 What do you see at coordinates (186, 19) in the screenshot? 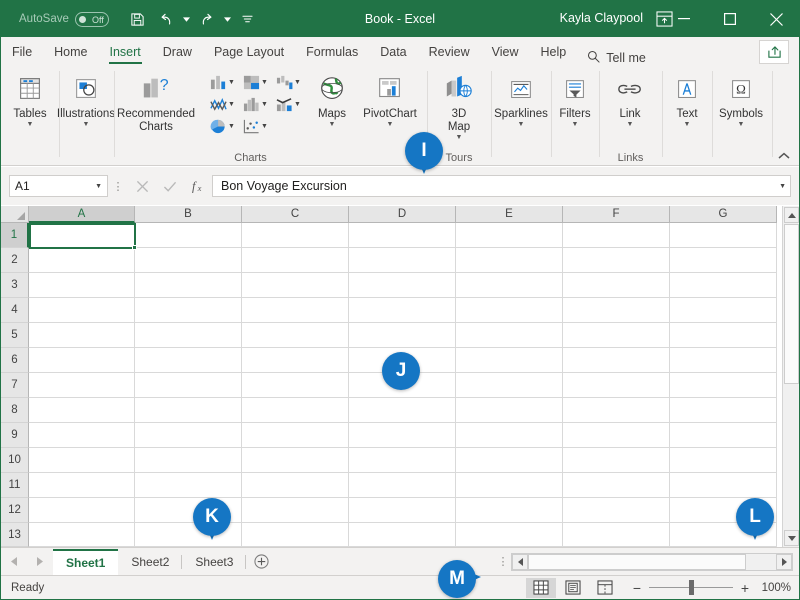
I see `undo-dropdown-caret-icon` at bounding box center [186, 19].